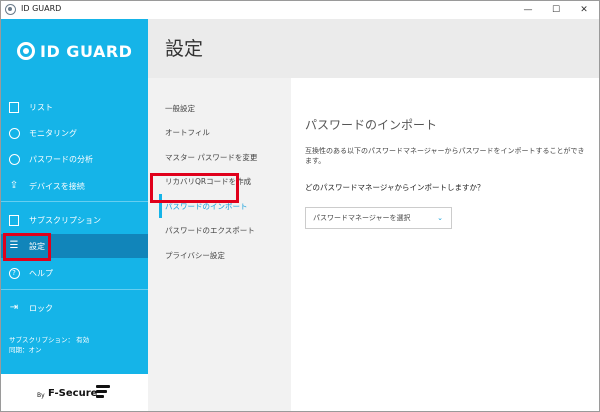 This screenshot has width=600, height=412. I want to click on sidebar-item-label: ヘルプ, so click(41, 273).